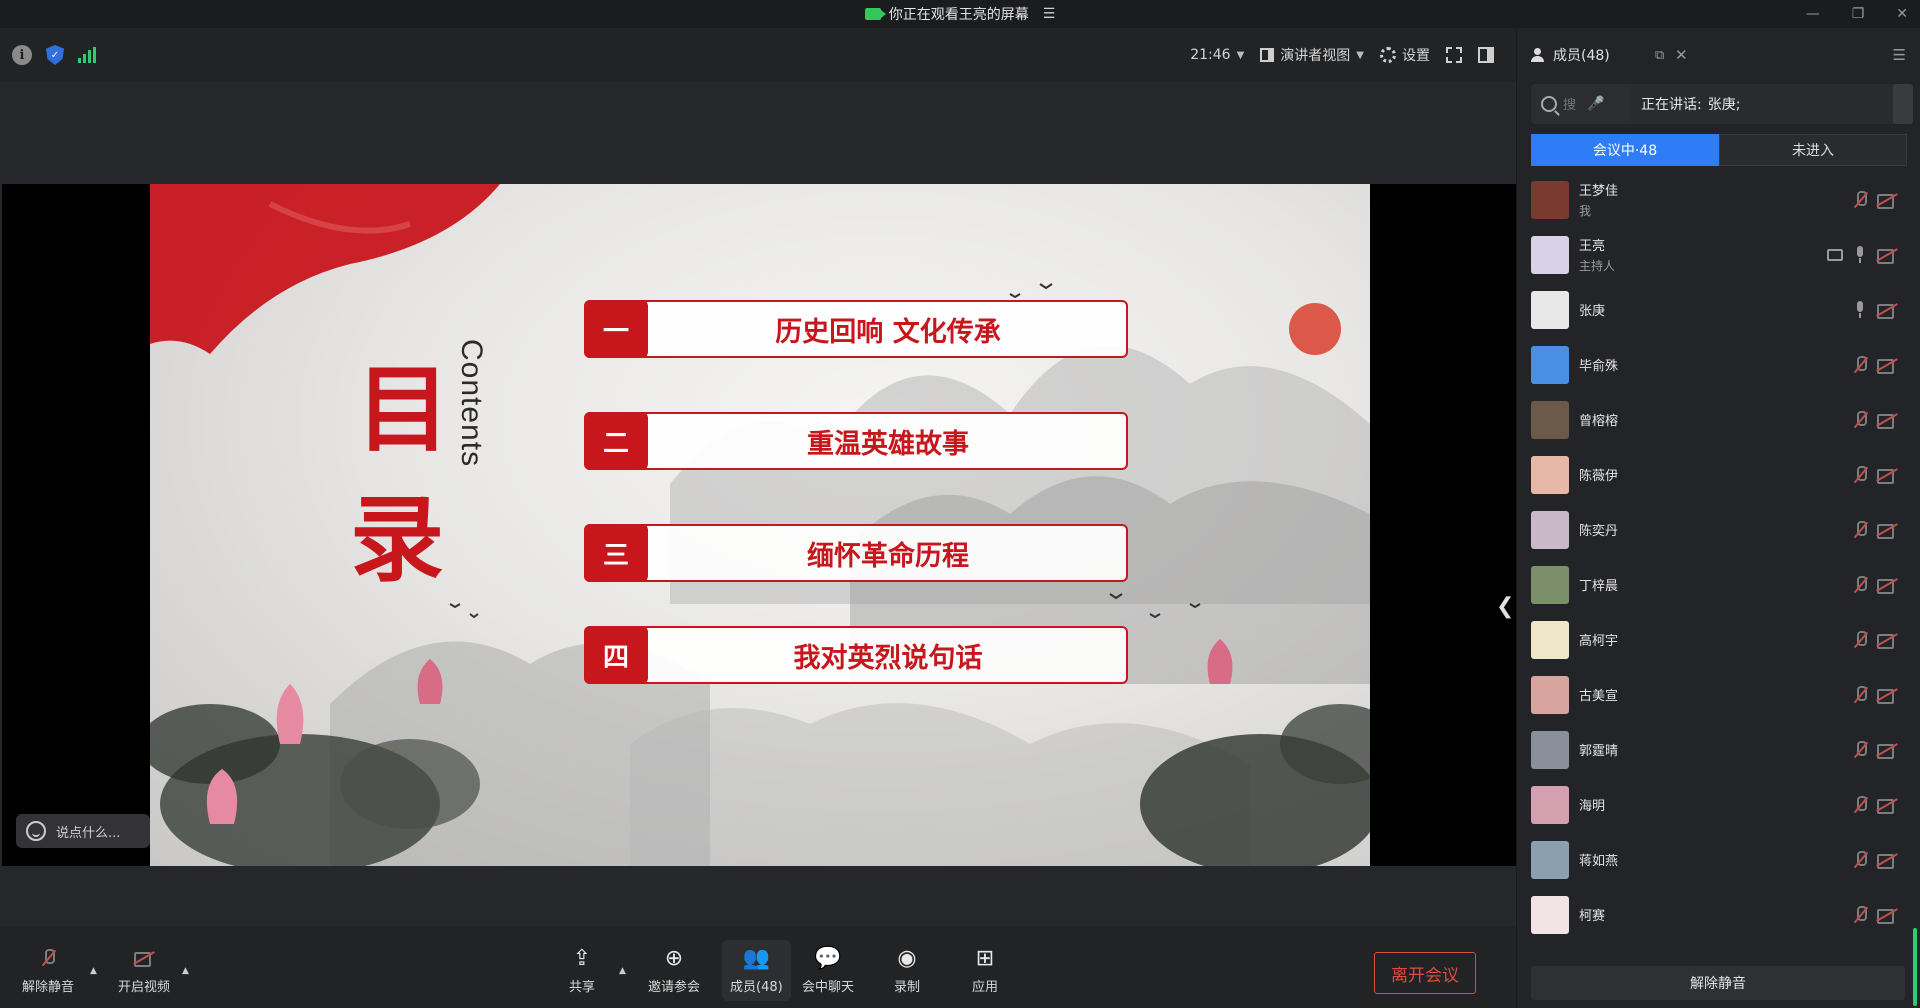  Describe the element at coordinates (1718, 694) in the screenshot. I see `member-row: 古美宣` at that location.